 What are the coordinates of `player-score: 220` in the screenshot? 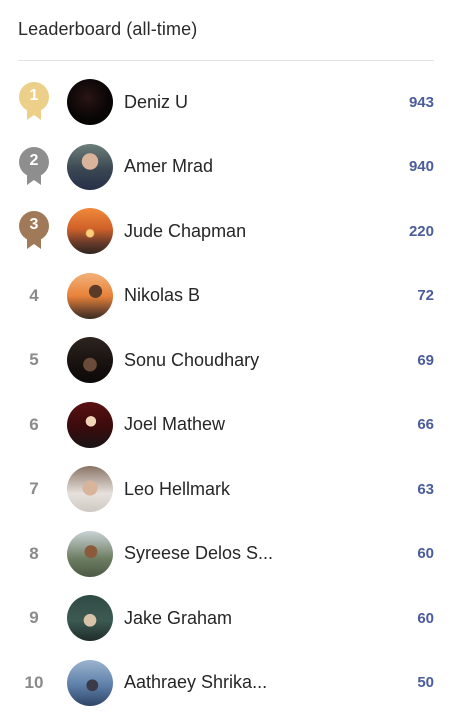 It's located at (421, 231).